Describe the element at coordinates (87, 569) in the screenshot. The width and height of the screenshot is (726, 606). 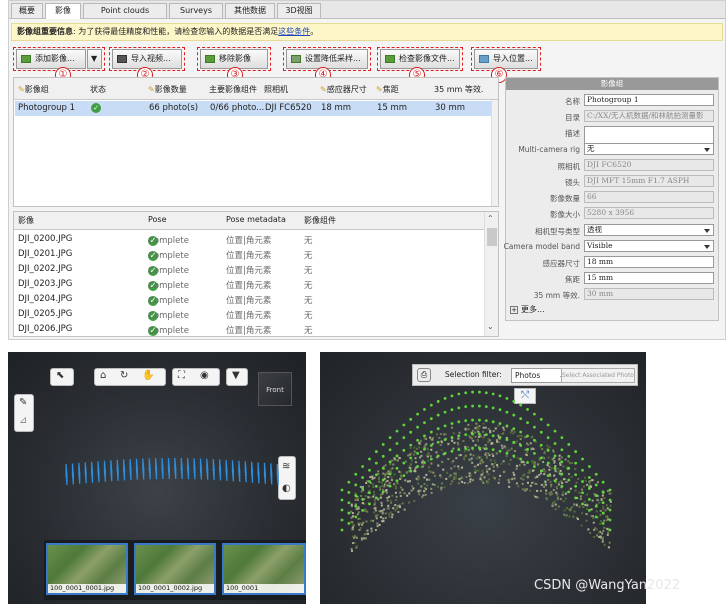
I see `photo-thumbnail: 100_0001_0001.jpg` at that location.